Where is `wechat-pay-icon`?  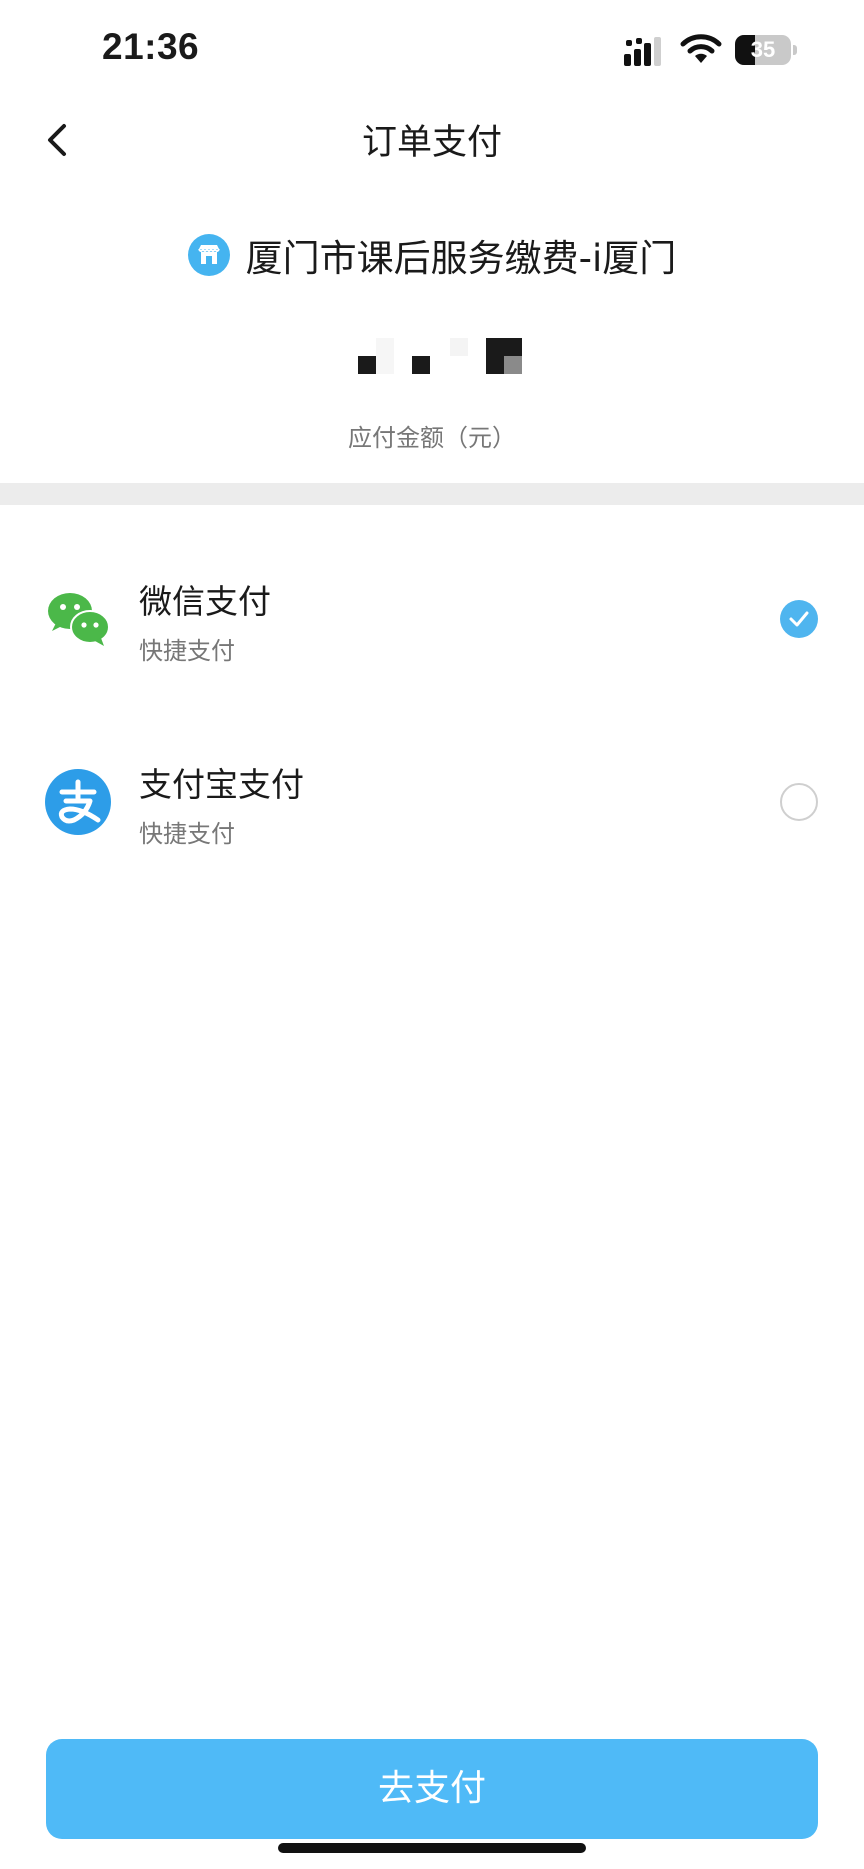 wechat-pay-icon is located at coordinates (79, 619).